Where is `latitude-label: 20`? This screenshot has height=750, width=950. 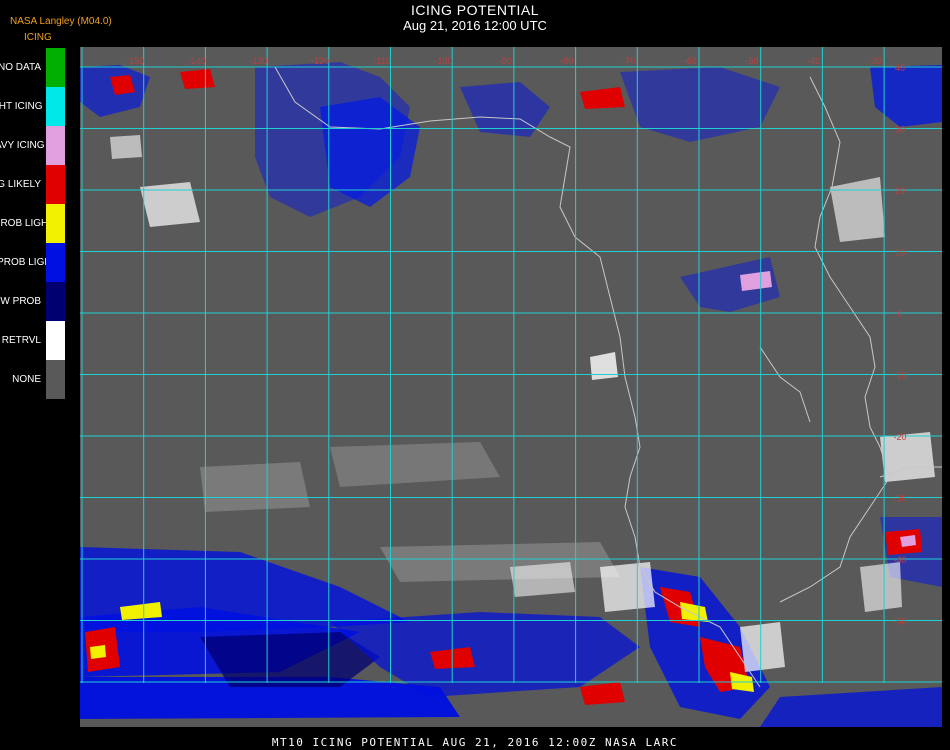
latitude-label: 20 is located at coordinates (900, 191).